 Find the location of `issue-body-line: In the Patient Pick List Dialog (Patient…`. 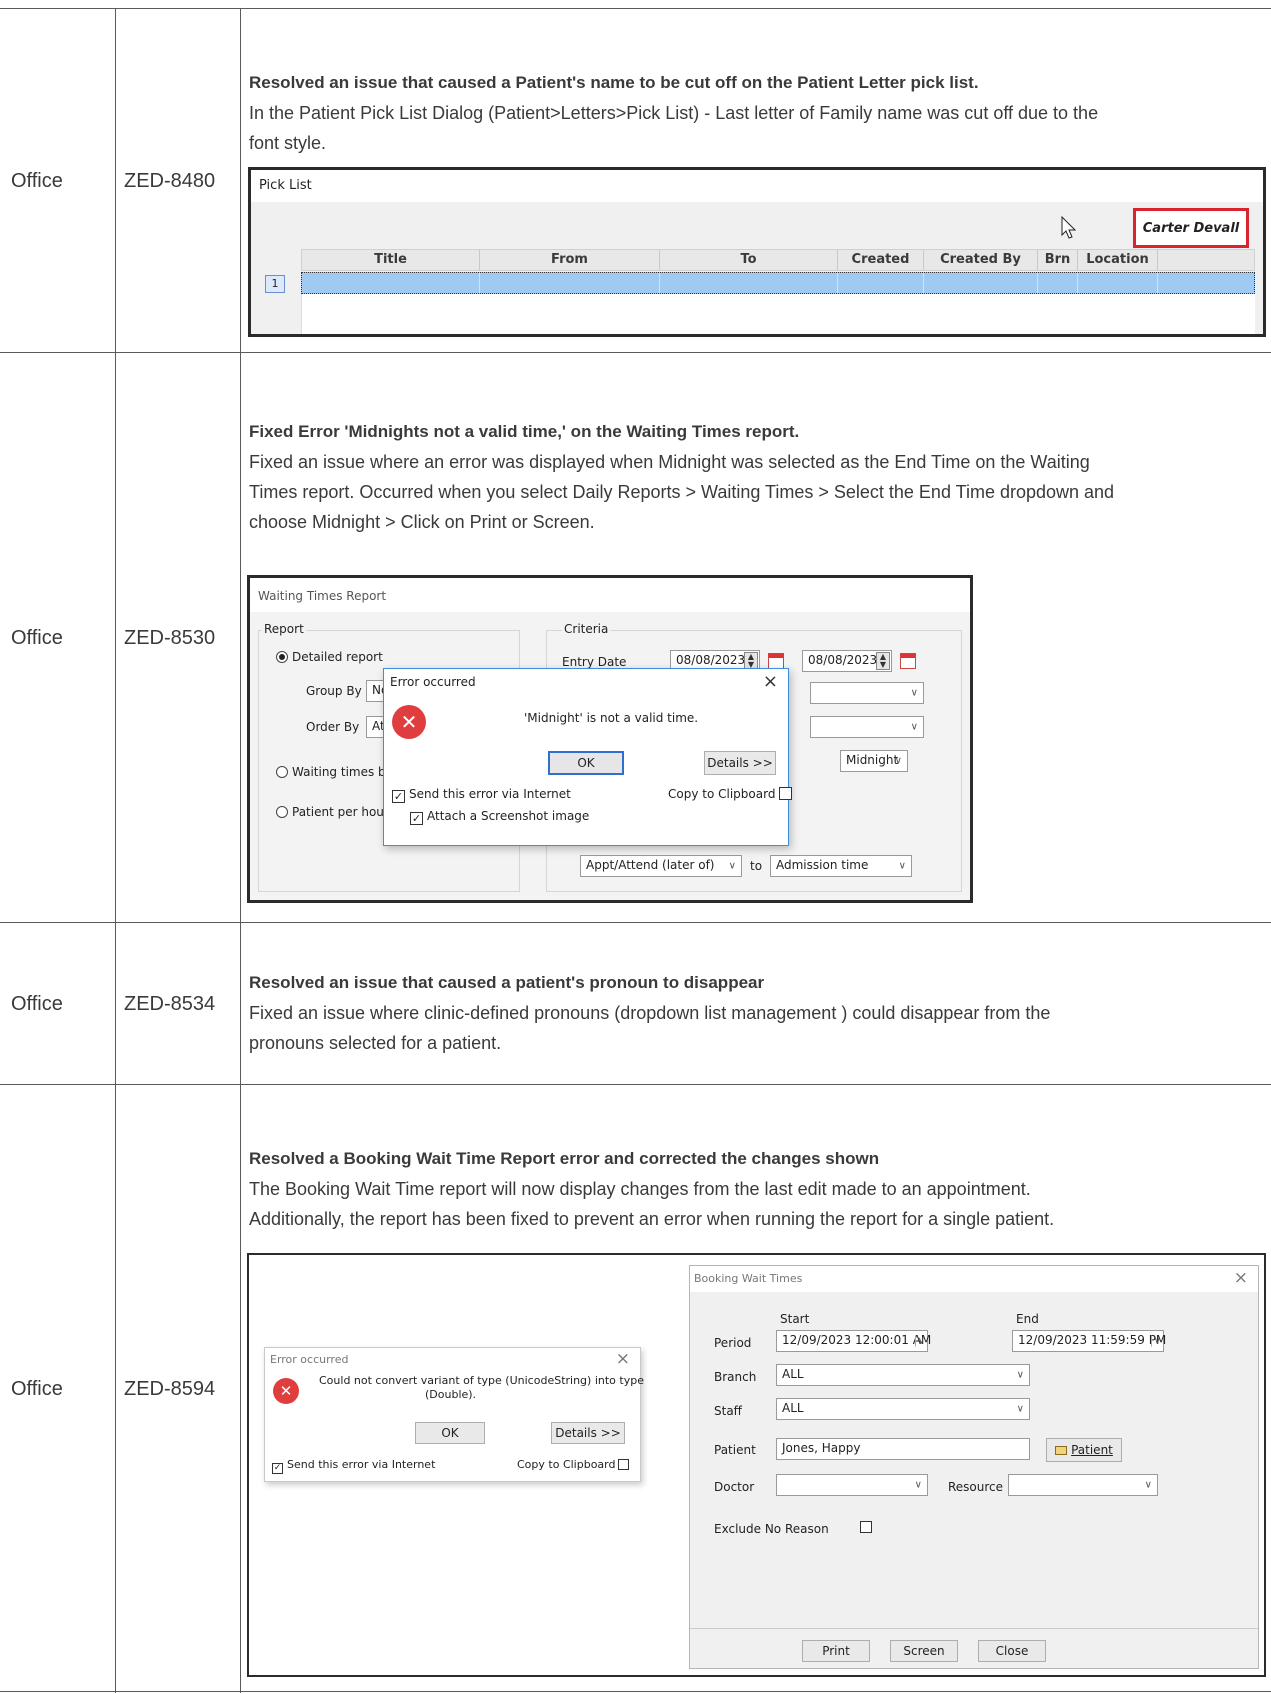

issue-body-line: In the Patient Pick List Dialog (Patient… is located at coordinates (674, 113).